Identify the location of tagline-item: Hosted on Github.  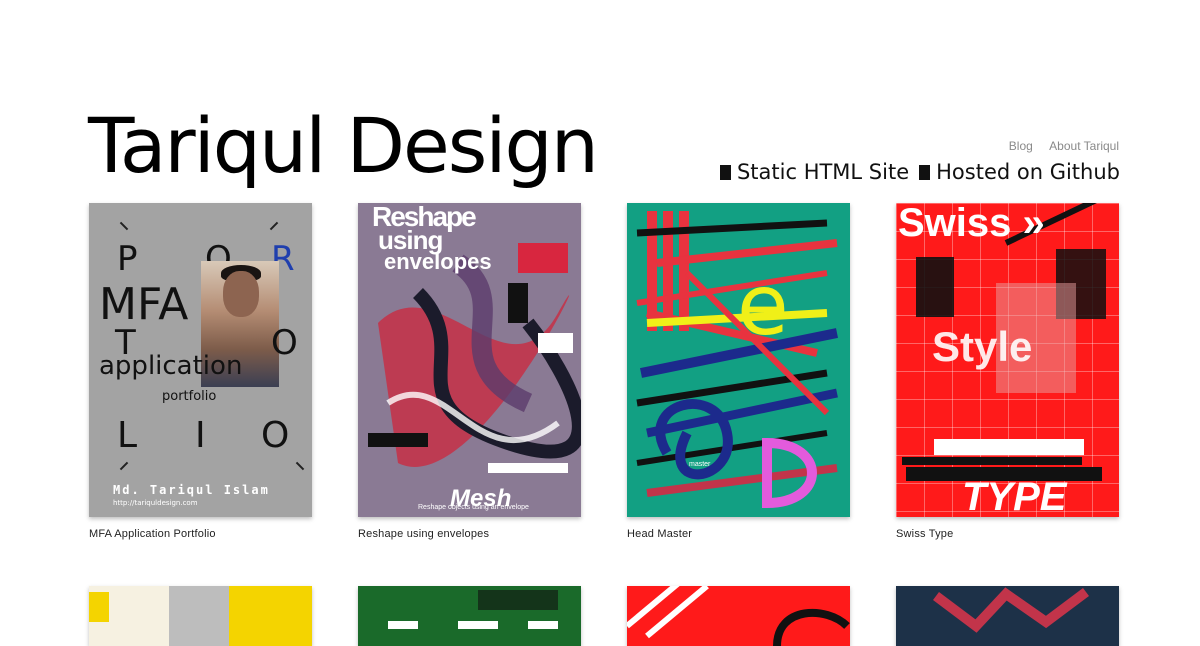
(1019, 172).